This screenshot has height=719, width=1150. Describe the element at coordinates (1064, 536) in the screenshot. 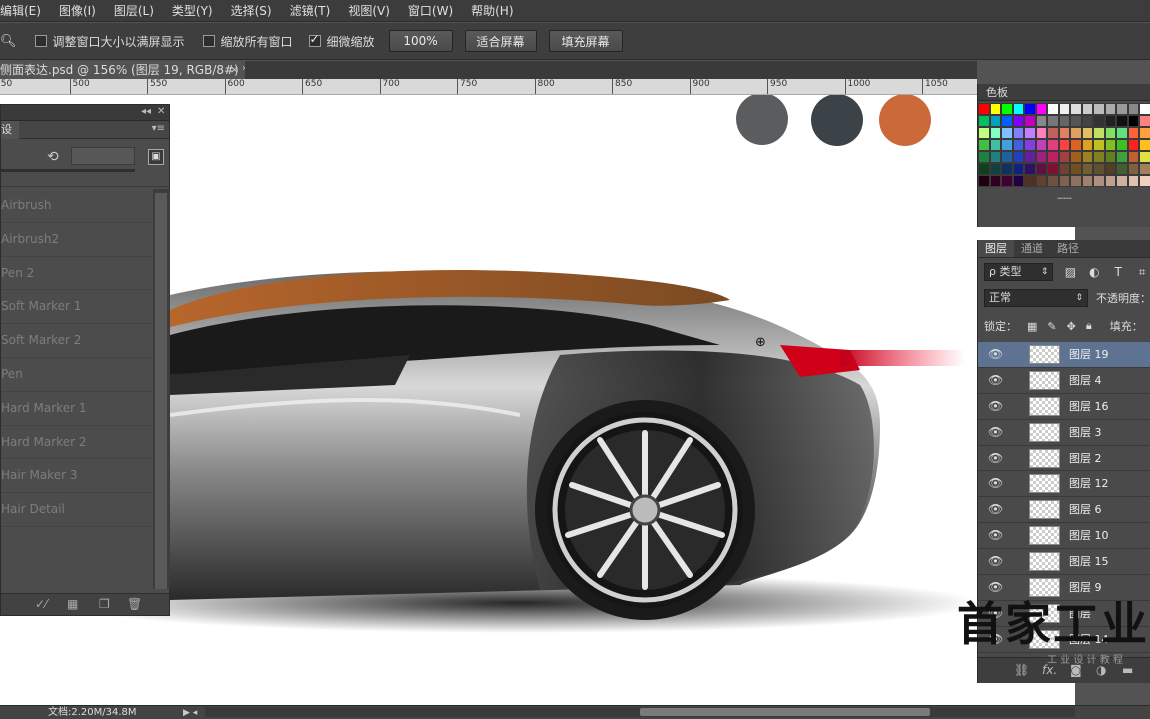

I see `layer-row: 👁︎ 图层 10` at that location.